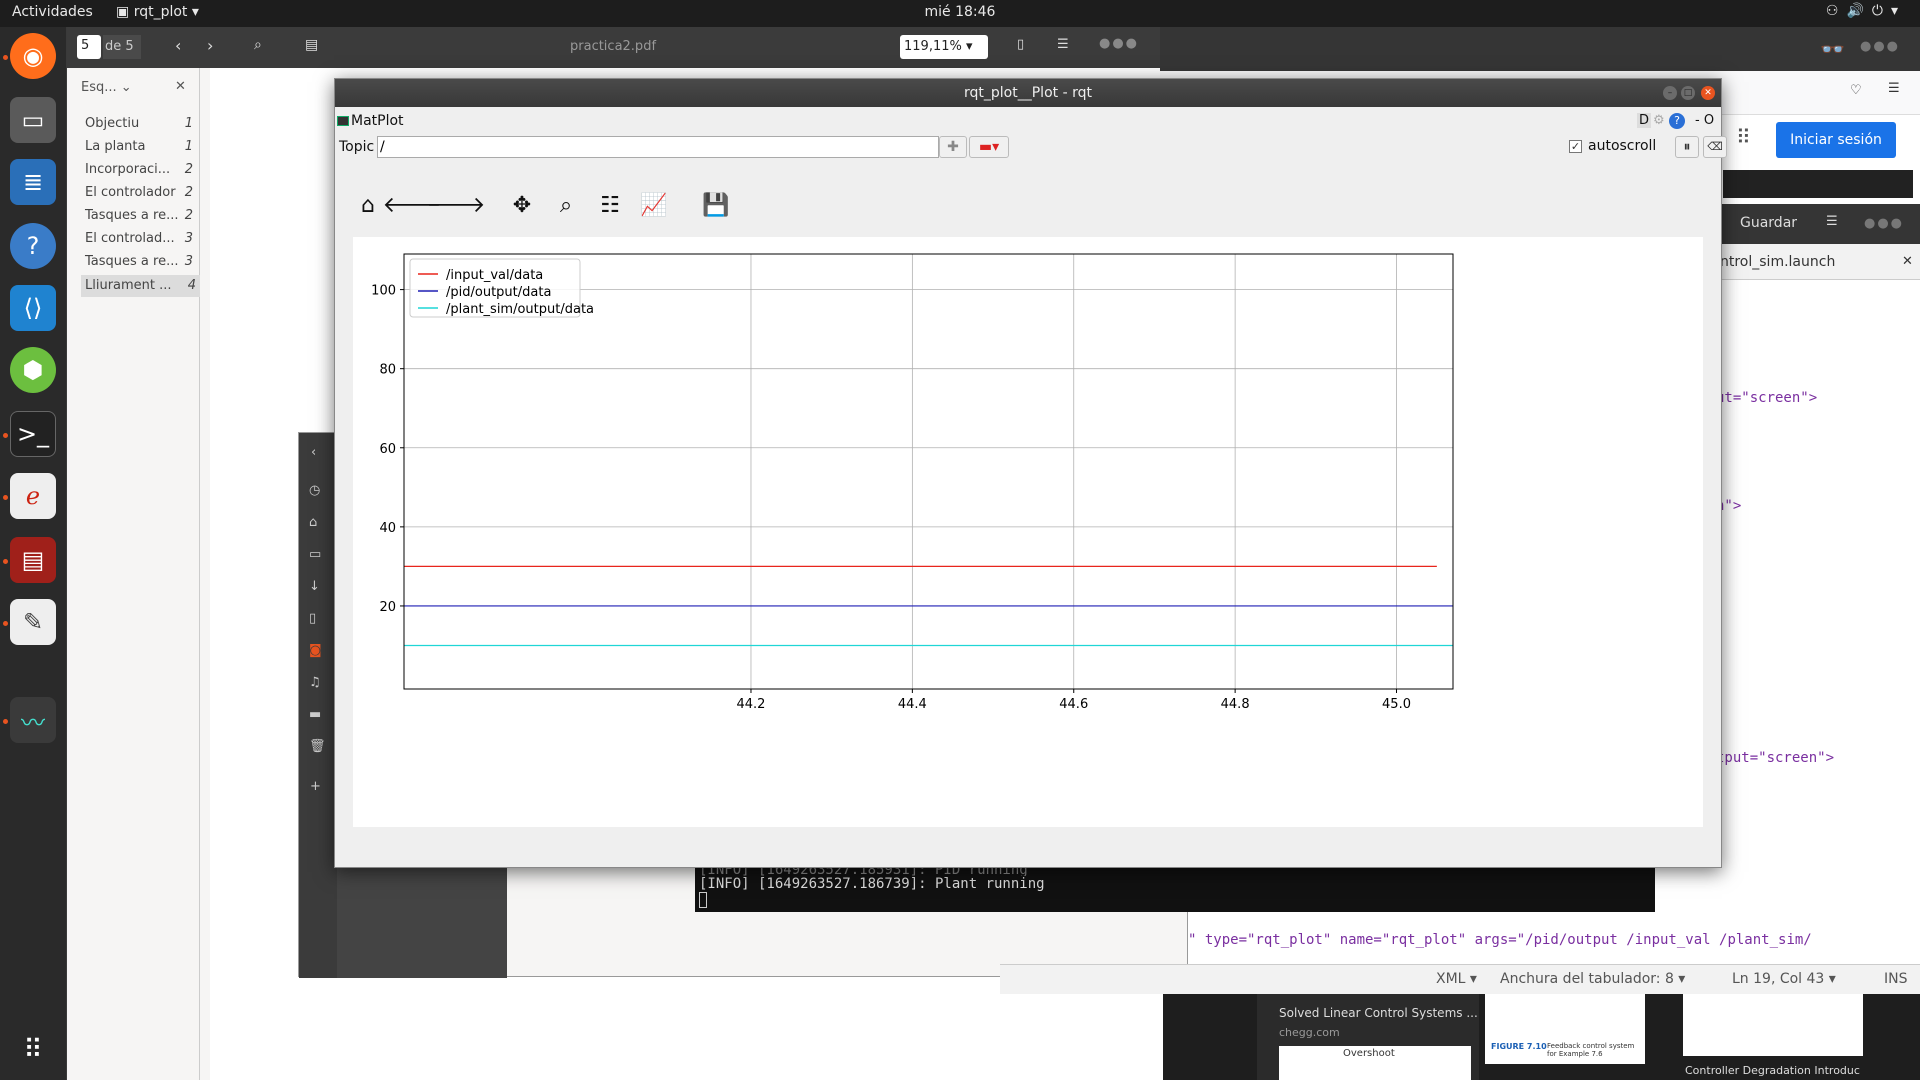  What do you see at coordinates (33, 246) in the screenshot?
I see `help-icon: ?` at bounding box center [33, 246].